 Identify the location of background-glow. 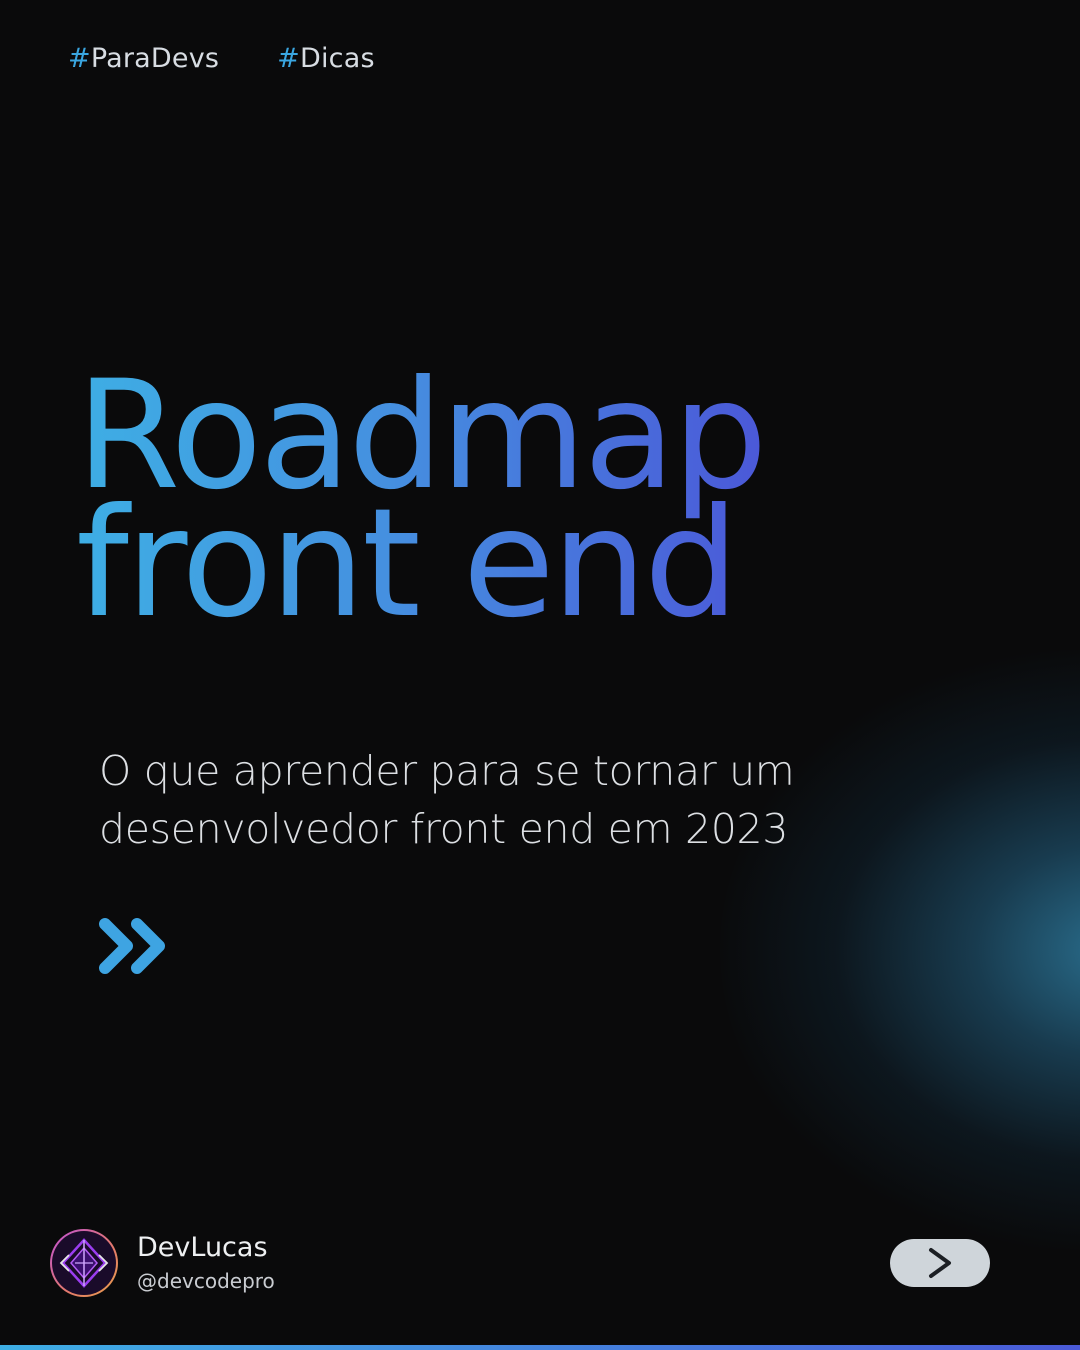
(900, 950).